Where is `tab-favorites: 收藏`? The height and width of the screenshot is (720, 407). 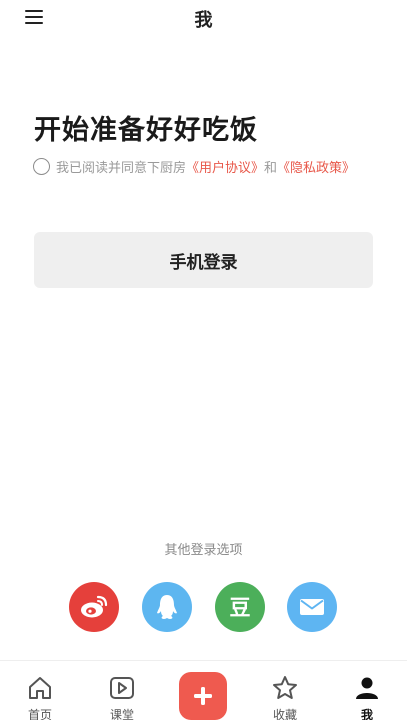
tab-favorites: 收藏 is located at coordinates (285, 690).